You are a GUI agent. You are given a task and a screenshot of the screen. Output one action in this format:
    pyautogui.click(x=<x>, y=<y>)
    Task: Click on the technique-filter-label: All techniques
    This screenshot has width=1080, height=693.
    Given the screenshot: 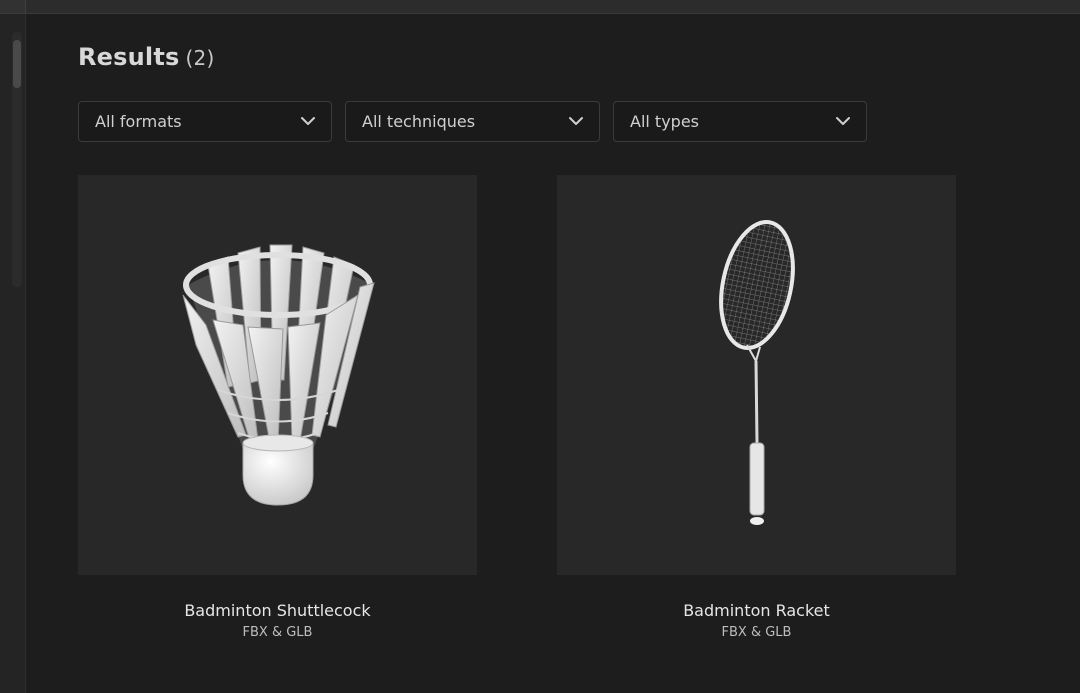 What is the action you would take?
    pyautogui.click(x=419, y=121)
    